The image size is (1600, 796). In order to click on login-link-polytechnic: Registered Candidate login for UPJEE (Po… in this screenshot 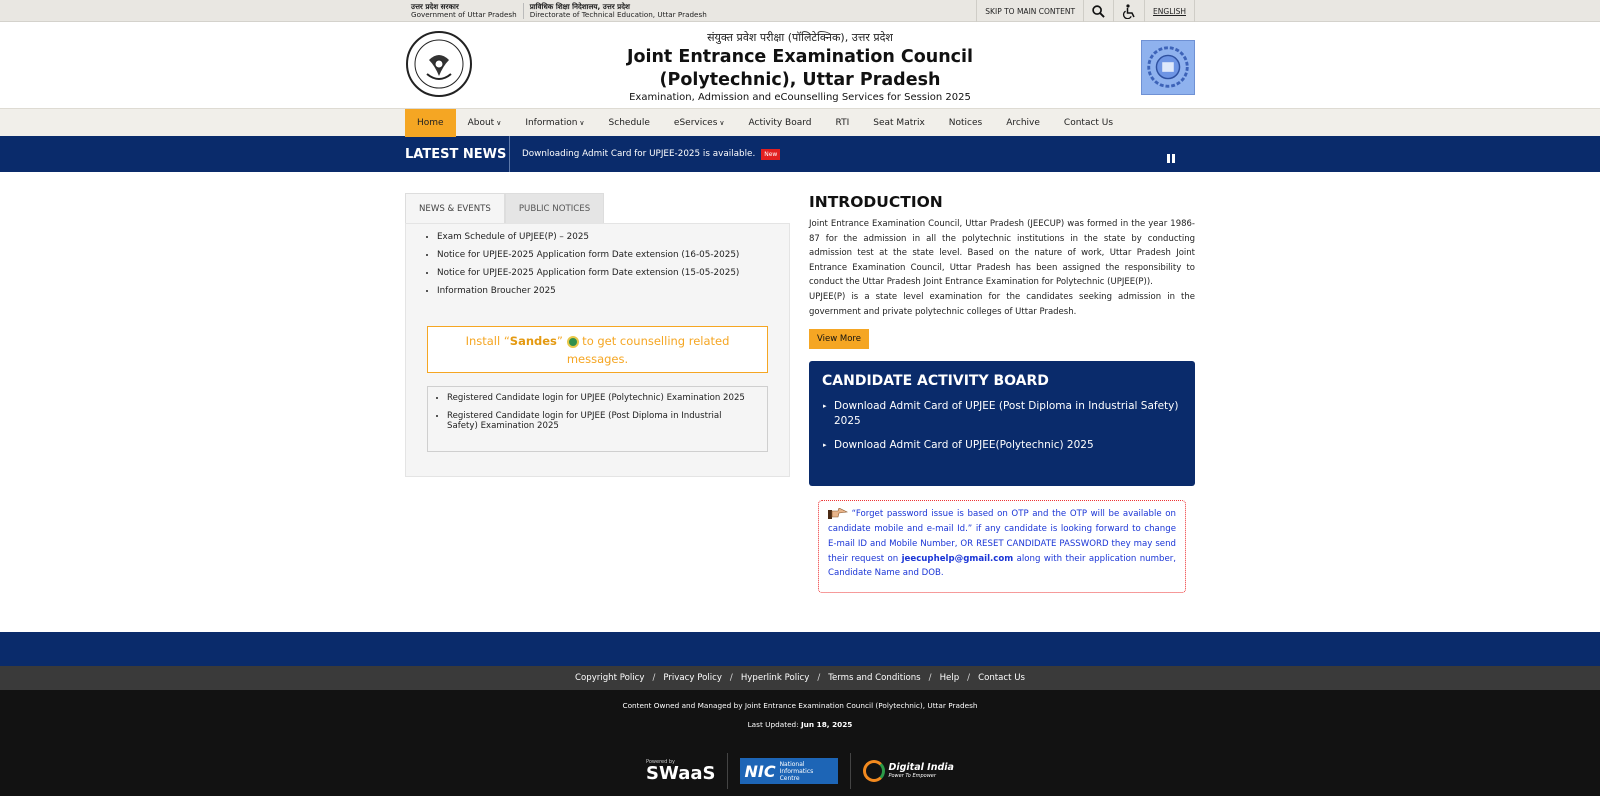, I will do `click(601, 398)`.